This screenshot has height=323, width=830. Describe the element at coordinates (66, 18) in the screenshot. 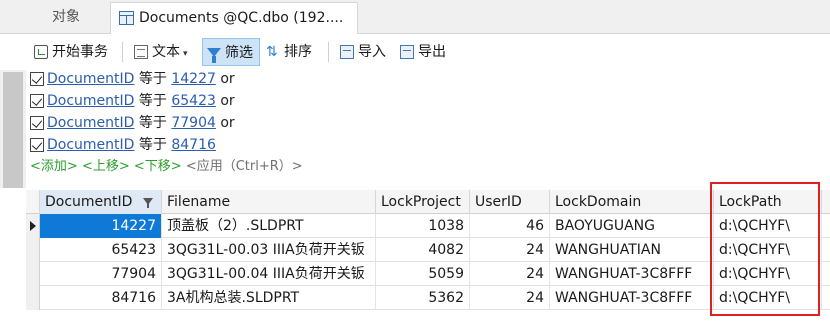

I see `tab-objects: 对象` at that location.